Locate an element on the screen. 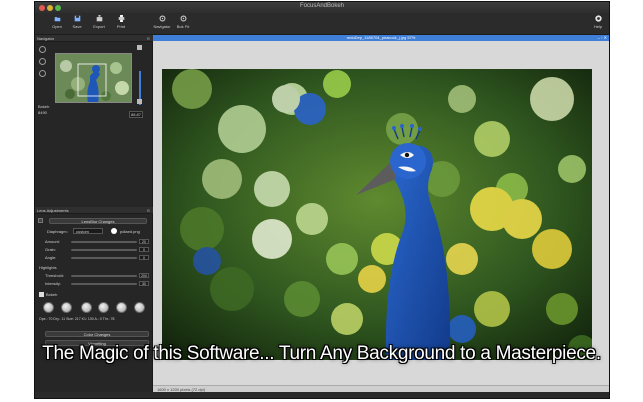 The width and height of the screenshot is (643, 402). grain-slider is located at coordinates (104, 250).